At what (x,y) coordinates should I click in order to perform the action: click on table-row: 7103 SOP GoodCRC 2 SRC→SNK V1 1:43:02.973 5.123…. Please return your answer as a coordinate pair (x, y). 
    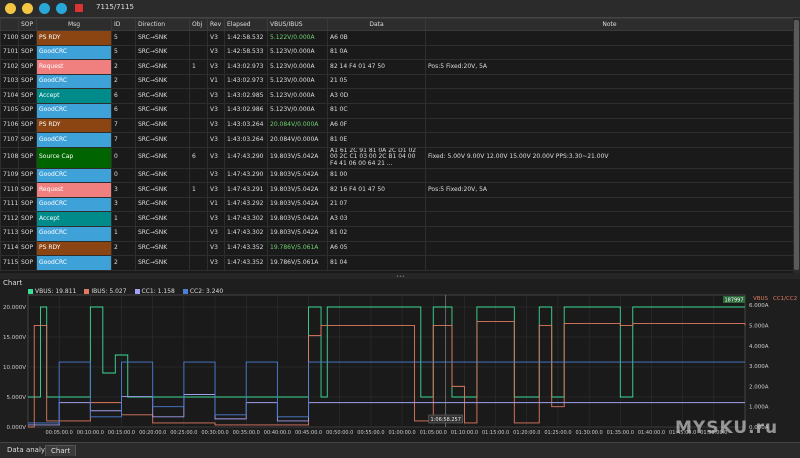
    Looking at the image, I should click on (397, 81).